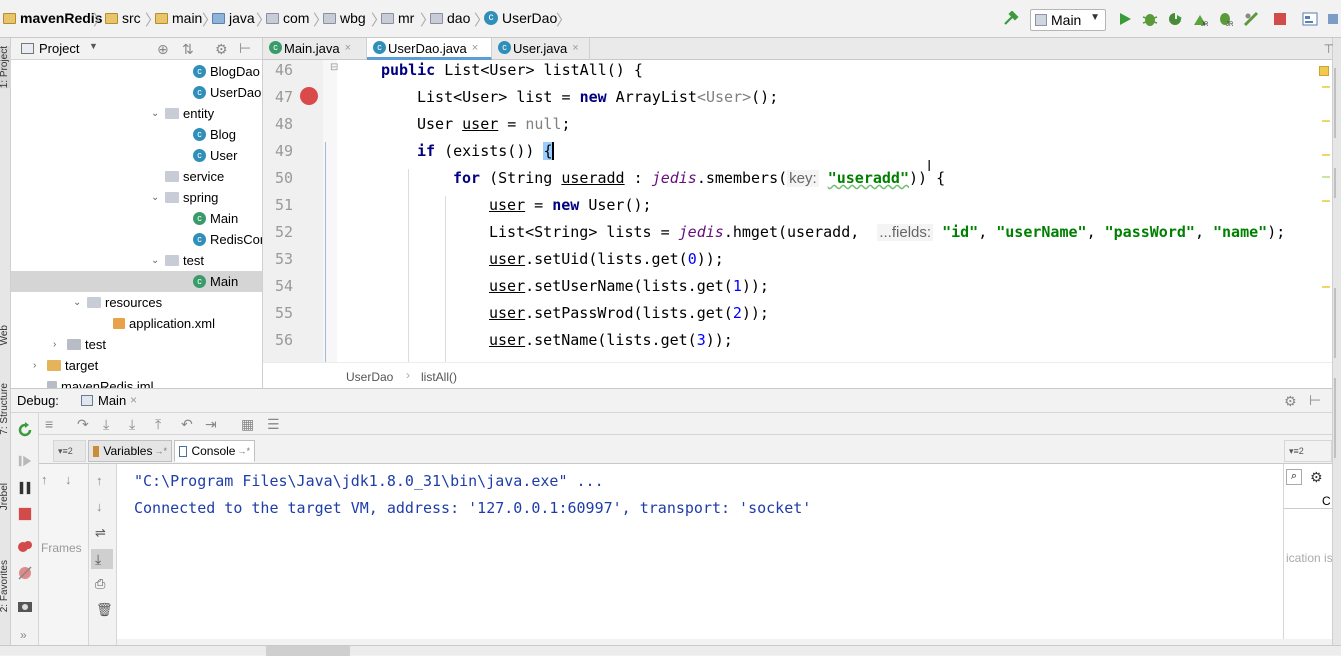  I want to click on tree-item: ⌄ resources, so click(117, 302).